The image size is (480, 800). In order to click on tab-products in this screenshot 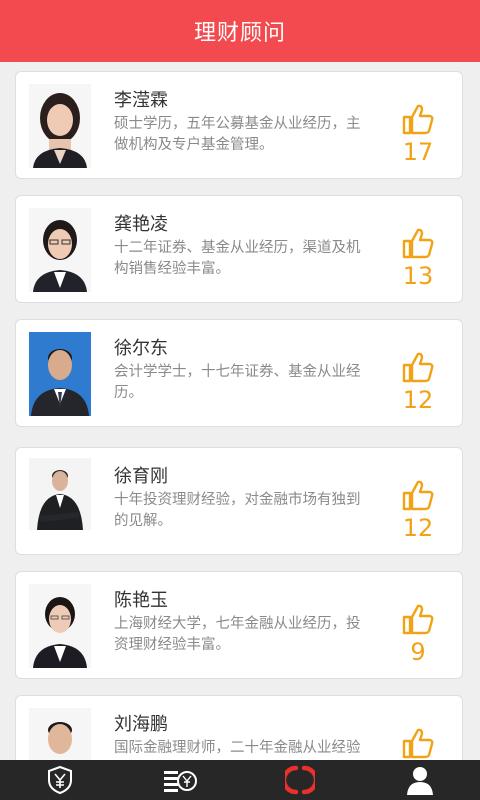, I will do `click(180, 780)`.